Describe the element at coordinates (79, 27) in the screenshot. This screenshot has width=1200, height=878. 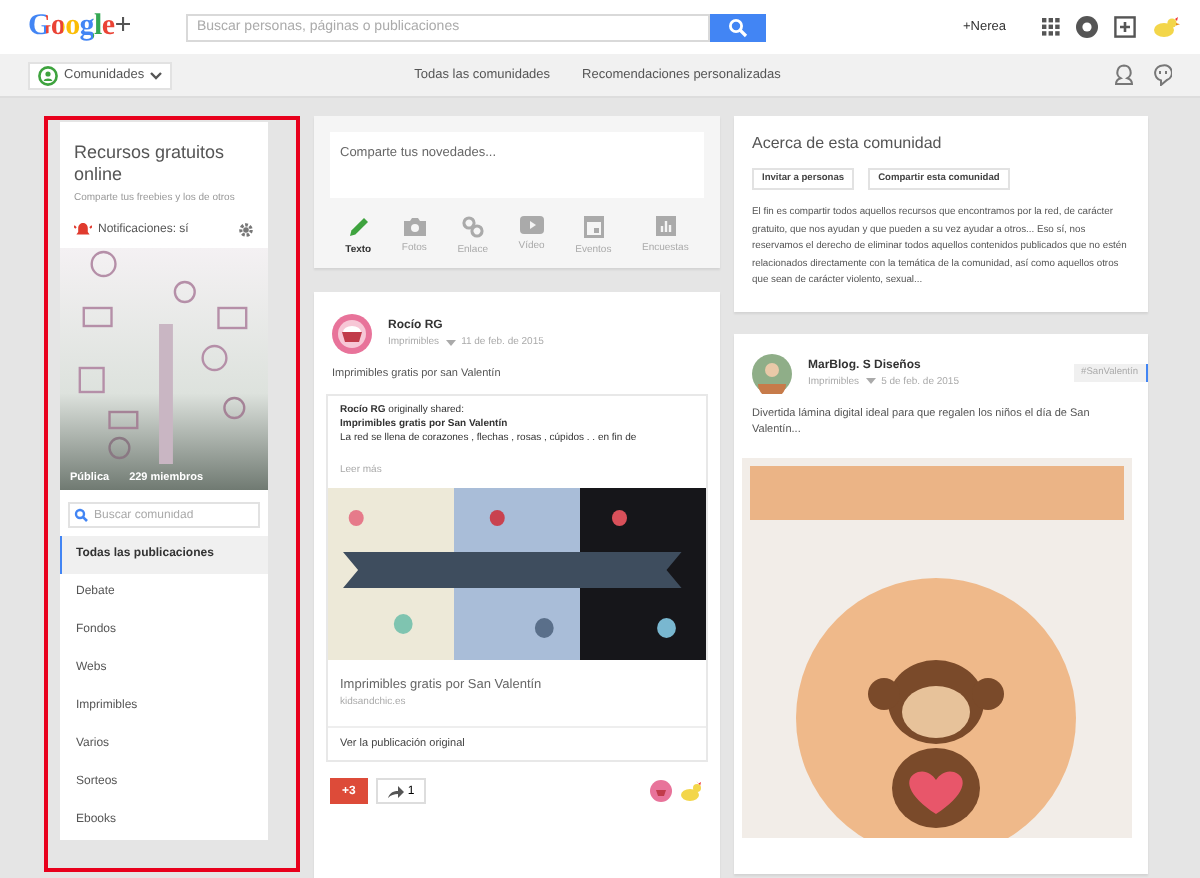
I see `google-plus-logo: Google+` at that location.